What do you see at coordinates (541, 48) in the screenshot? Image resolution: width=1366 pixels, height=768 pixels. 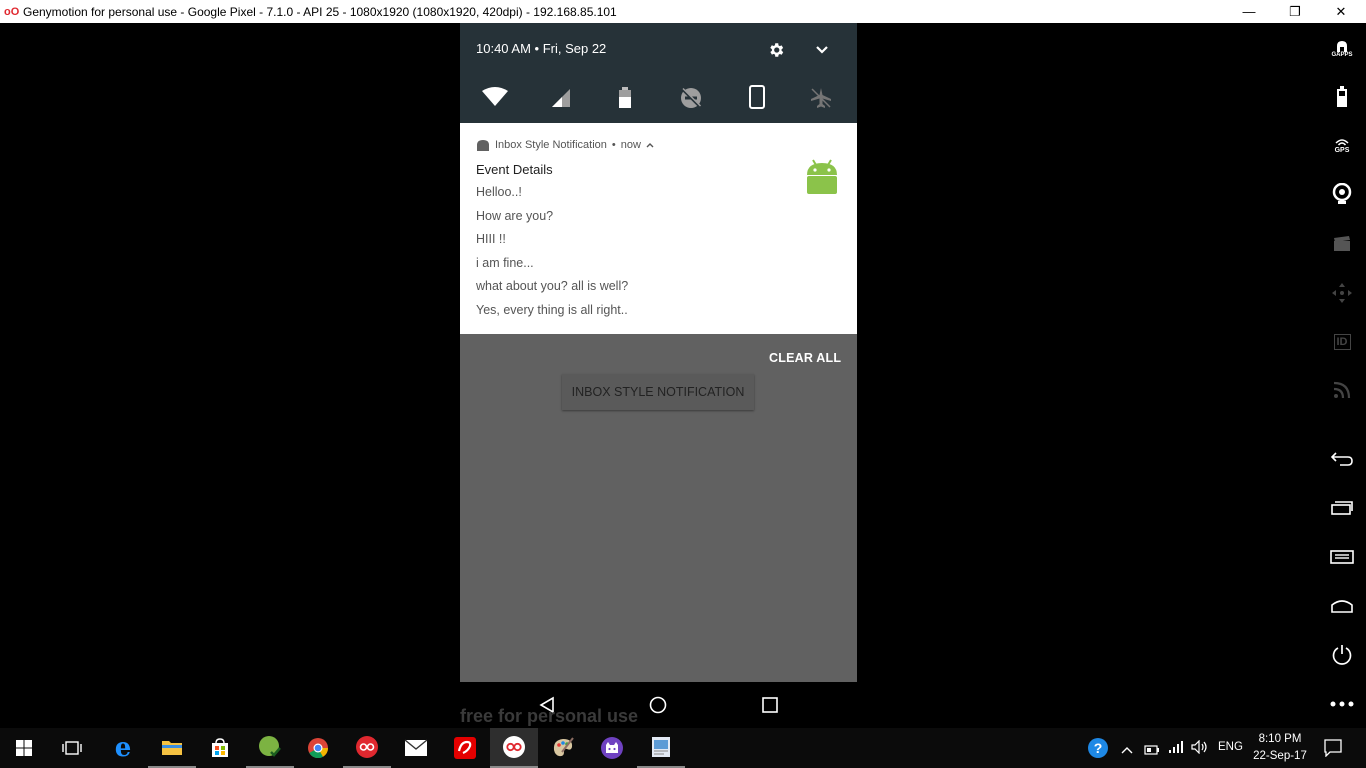 I see `status-time-date: 10:40 AM • Fri, Sep 22` at bounding box center [541, 48].